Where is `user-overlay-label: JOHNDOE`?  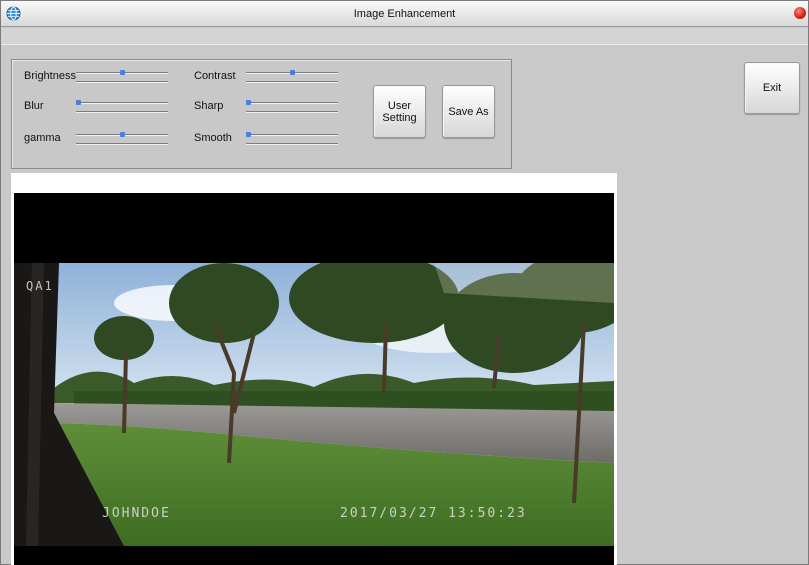
user-overlay-label: JOHNDOE is located at coordinates (136, 513).